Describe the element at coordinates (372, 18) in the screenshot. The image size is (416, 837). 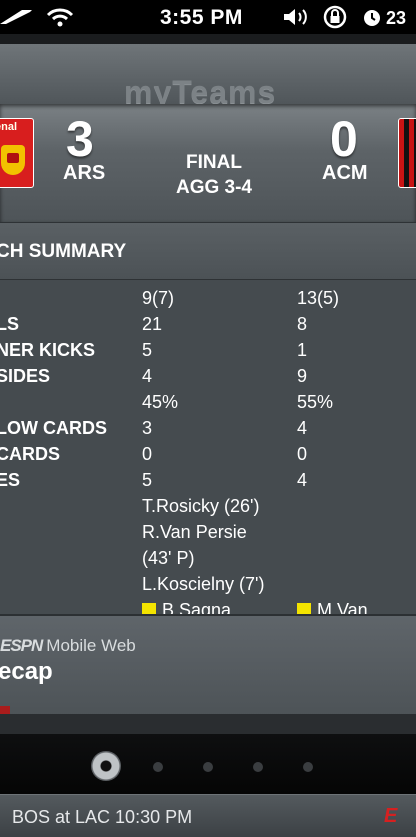
I see `alarm-clock-icon` at that location.